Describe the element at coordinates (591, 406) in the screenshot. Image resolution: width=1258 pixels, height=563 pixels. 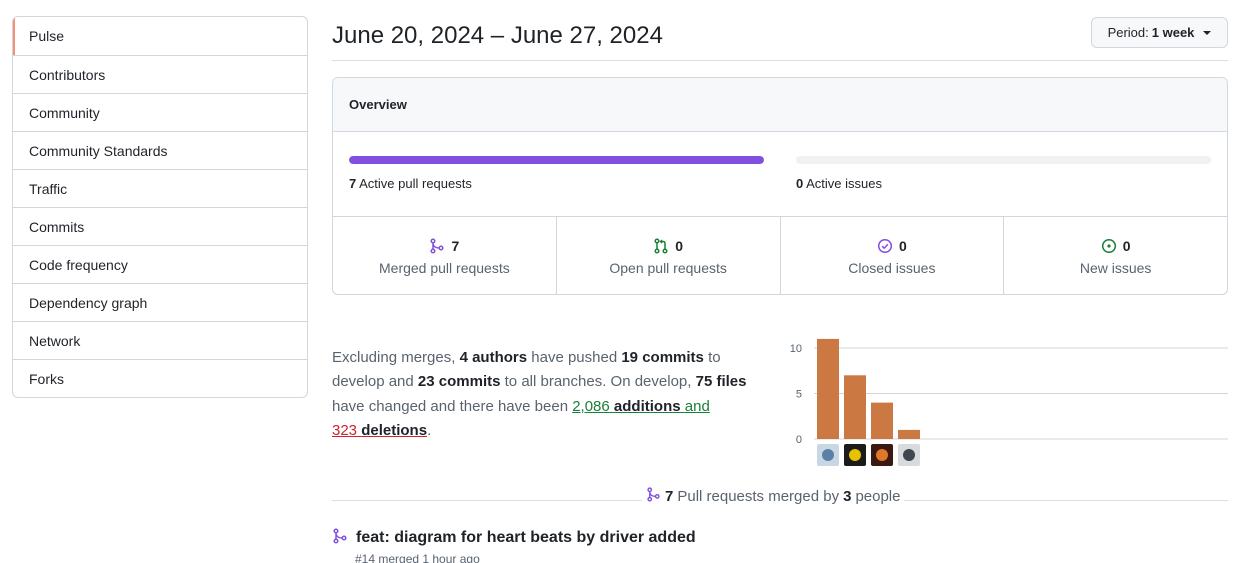
I see `additions-count: 2,086` at that location.